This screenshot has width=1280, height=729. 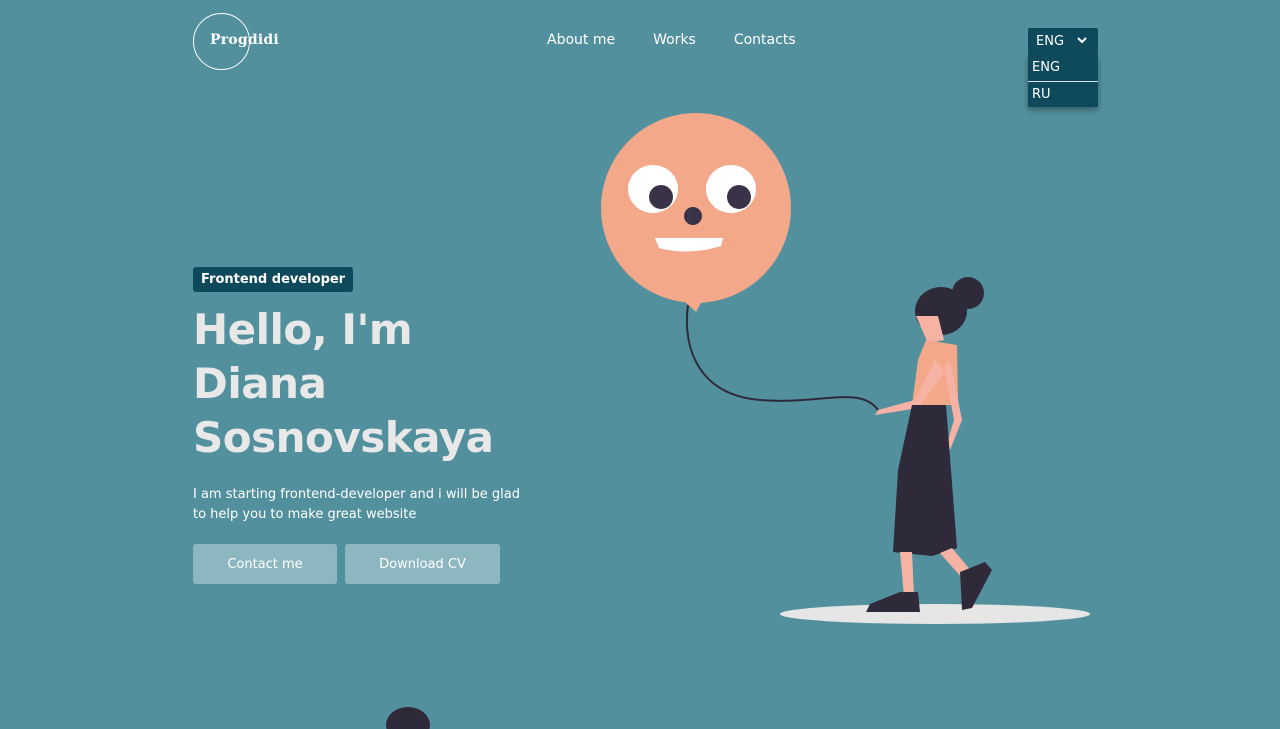 I want to click on language-option-eng: ENG, so click(x=1063, y=68).